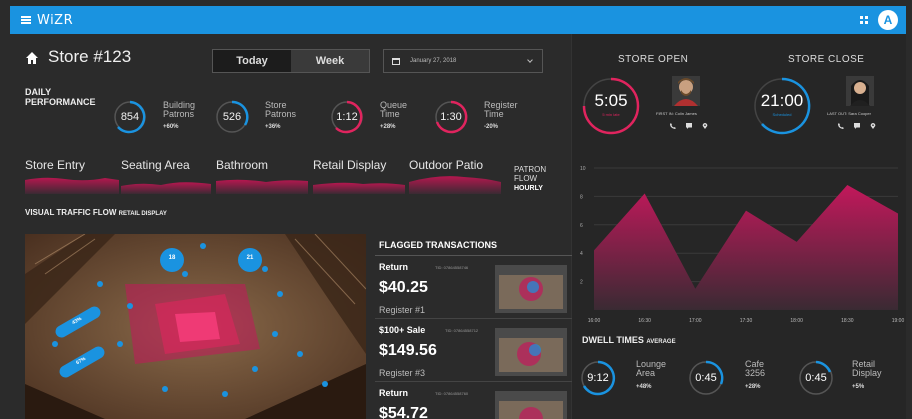  Describe the element at coordinates (347, 117) in the screenshot. I see `stat-ring: 1:12` at that location.